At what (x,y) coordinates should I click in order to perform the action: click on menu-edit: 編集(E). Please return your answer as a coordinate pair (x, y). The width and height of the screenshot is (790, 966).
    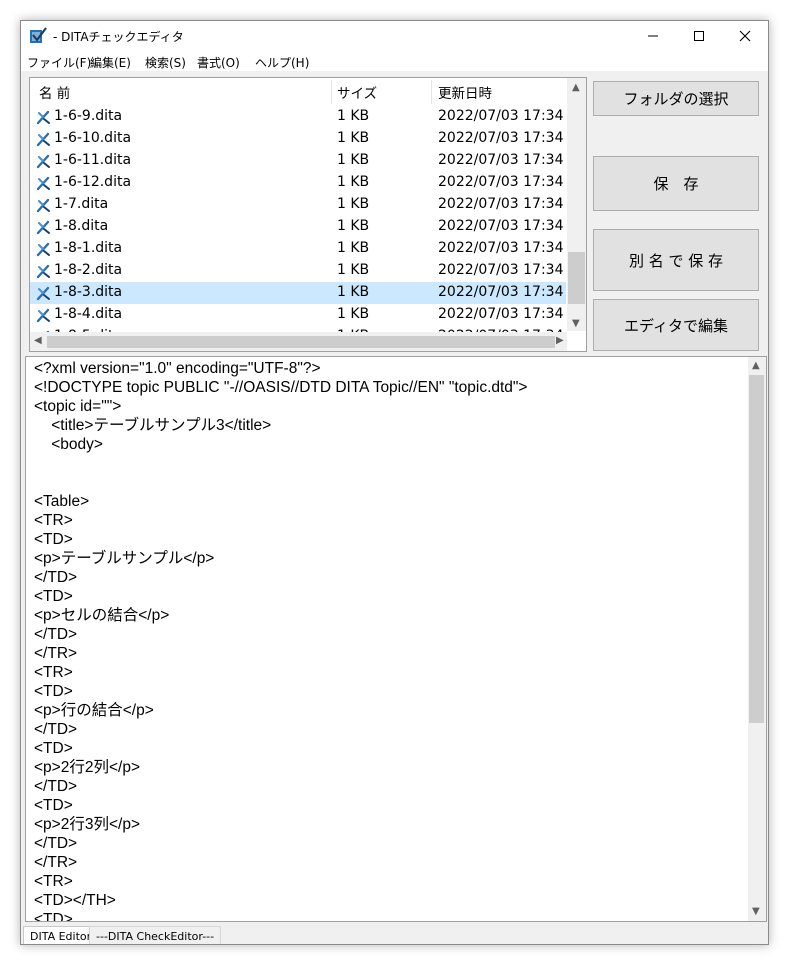
    Looking at the image, I should click on (110, 62).